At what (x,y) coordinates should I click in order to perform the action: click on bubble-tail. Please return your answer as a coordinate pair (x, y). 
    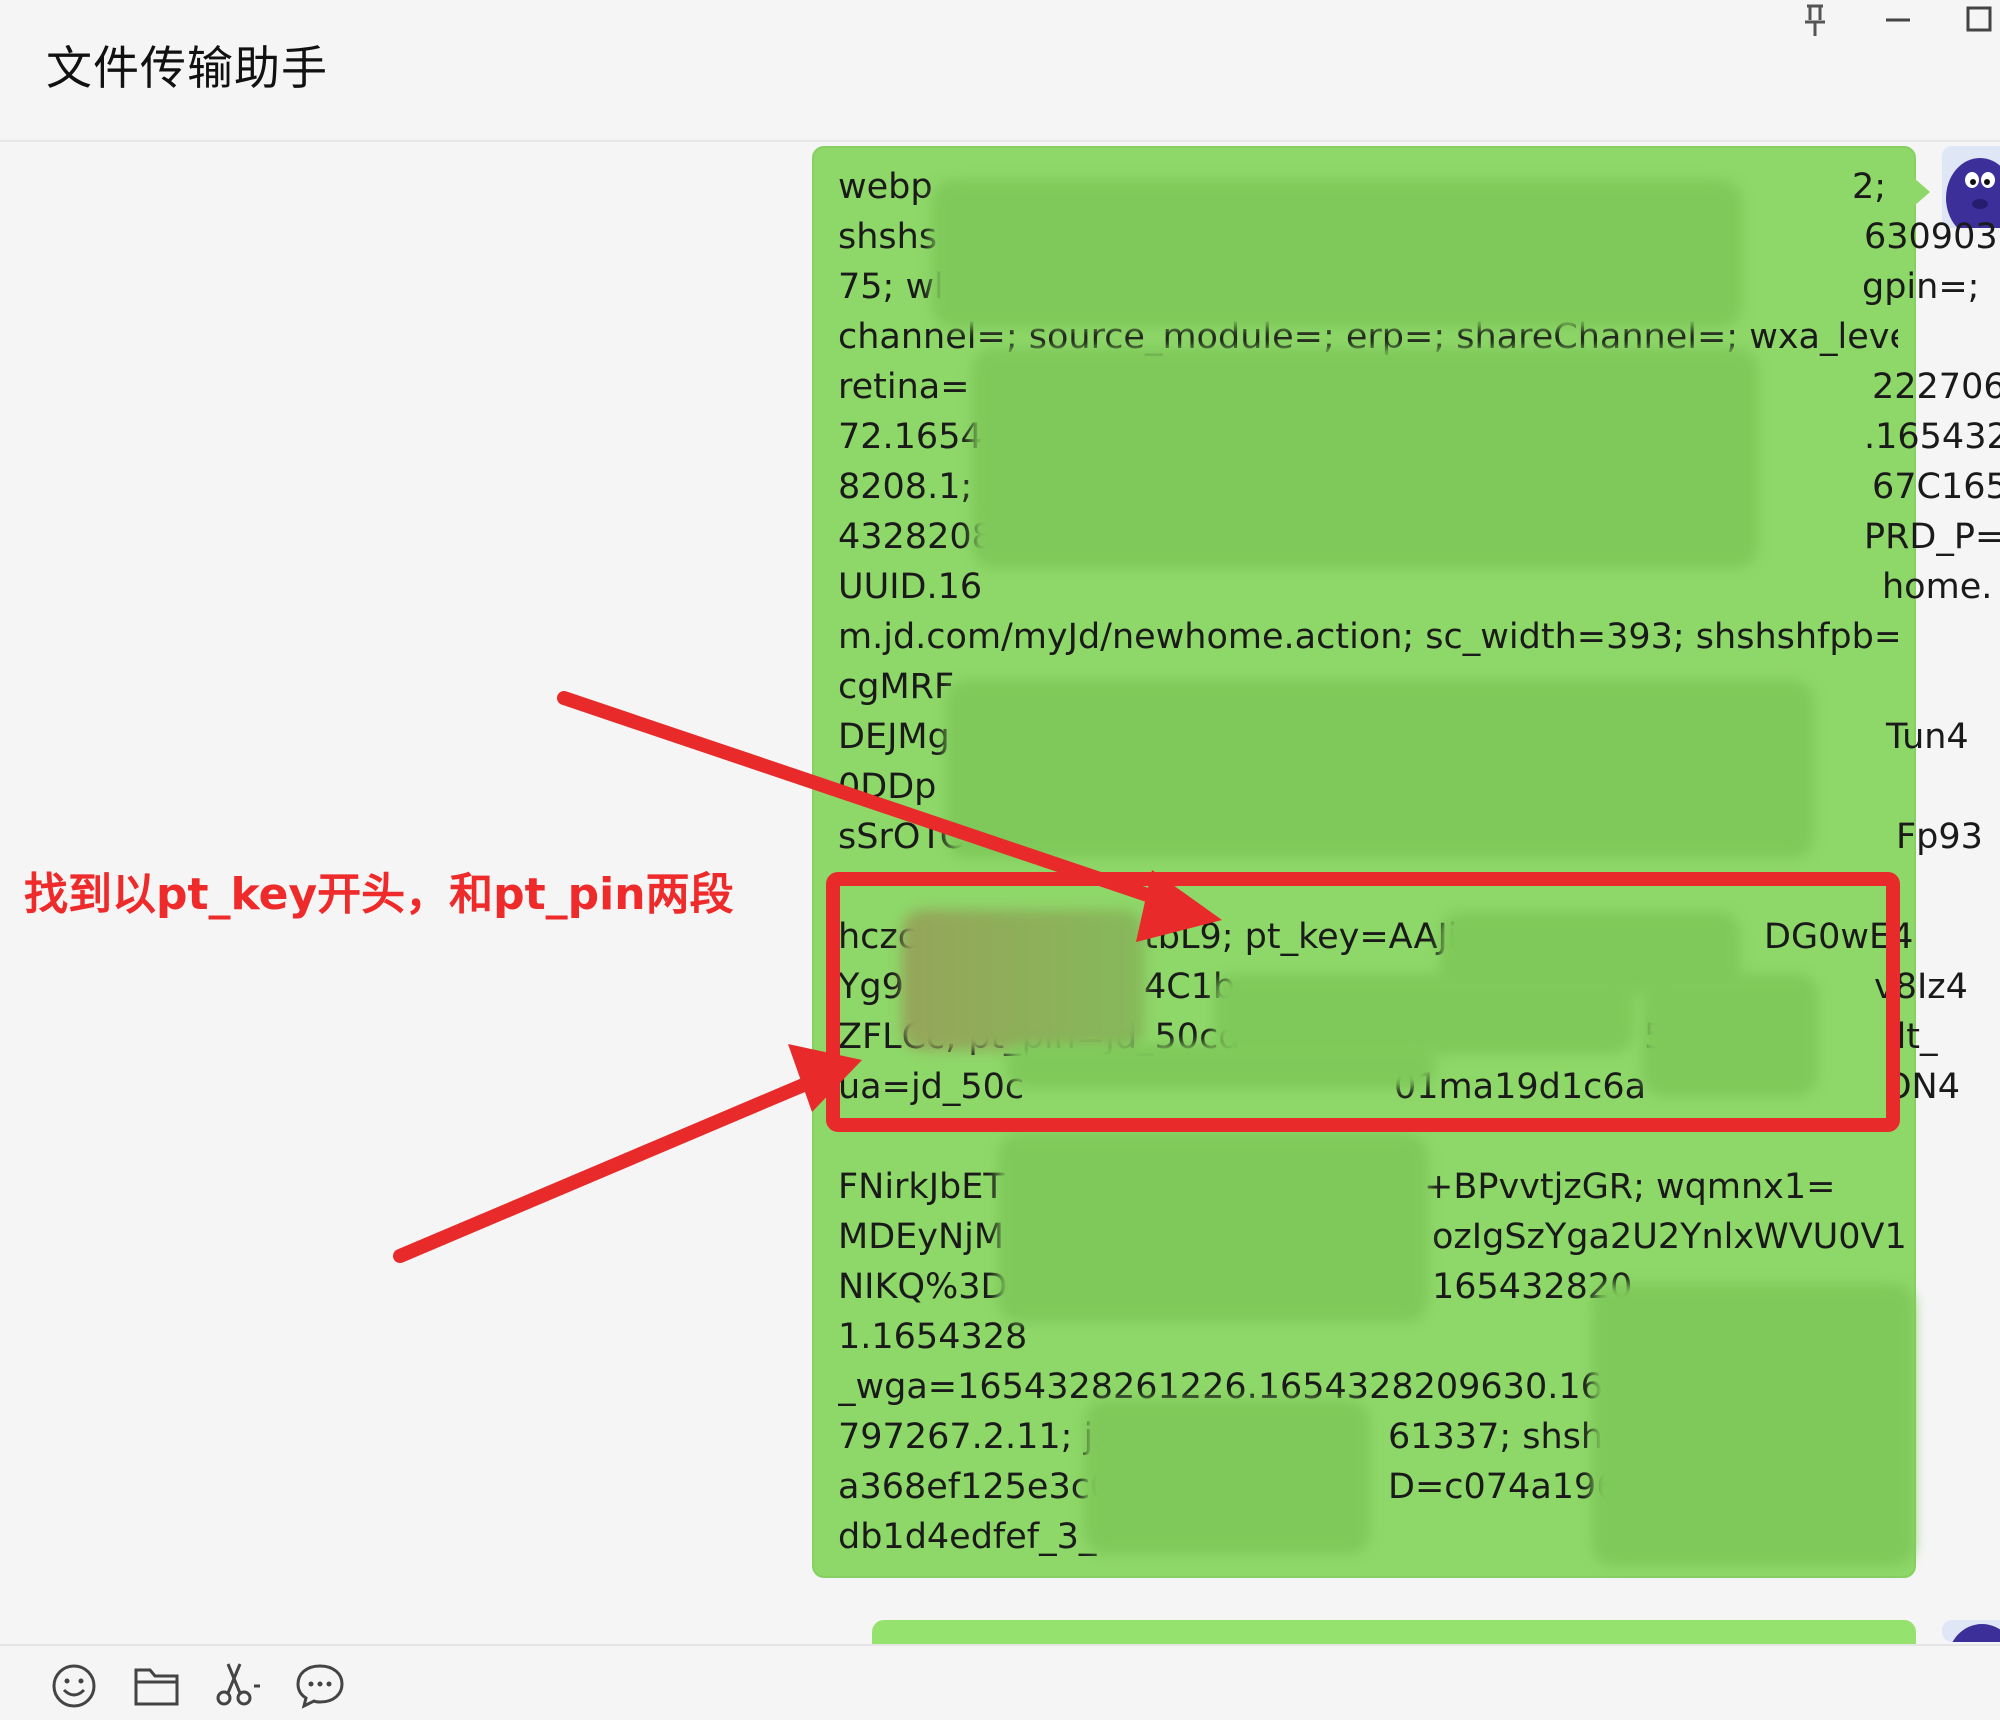
    Looking at the image, I should click on (1922, 192).